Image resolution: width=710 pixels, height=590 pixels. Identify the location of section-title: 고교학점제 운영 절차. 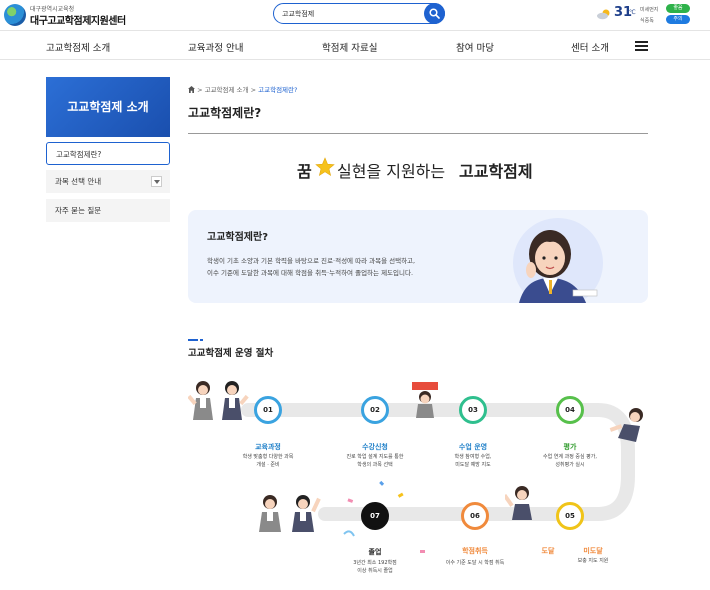
(231, 353).